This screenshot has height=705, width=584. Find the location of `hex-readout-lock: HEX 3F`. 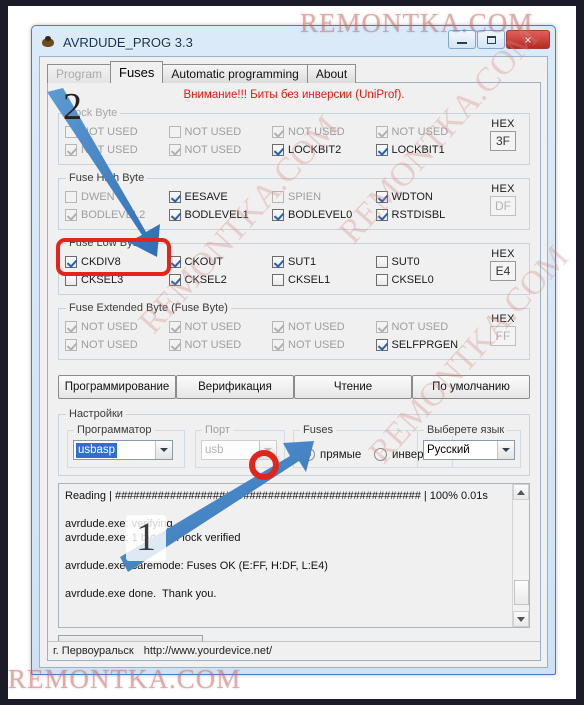

hex-readout-lock: HEX 3F is located at coordinates (503, 134).